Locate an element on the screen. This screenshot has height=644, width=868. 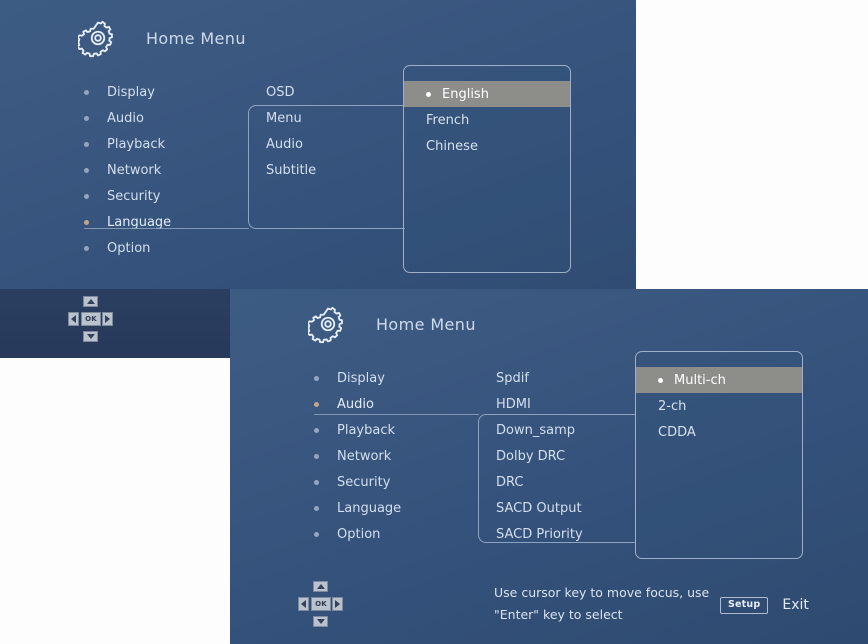
submenu-item-menu: Menu is located at coordinates (291, 118).